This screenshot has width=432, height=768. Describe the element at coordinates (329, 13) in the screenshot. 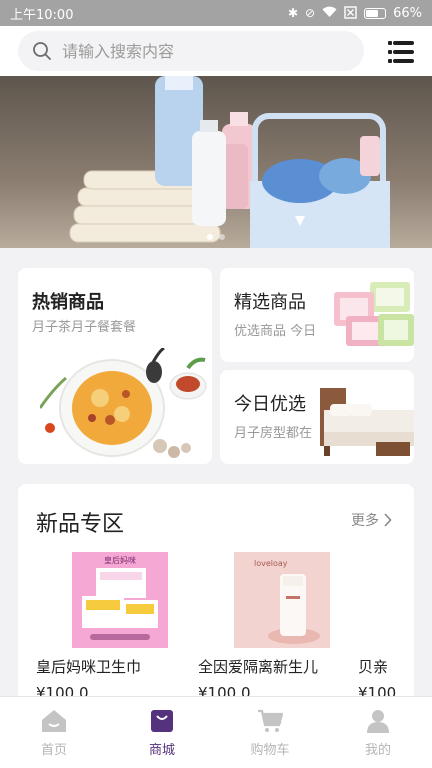

I see `wifi-icon` at that location.